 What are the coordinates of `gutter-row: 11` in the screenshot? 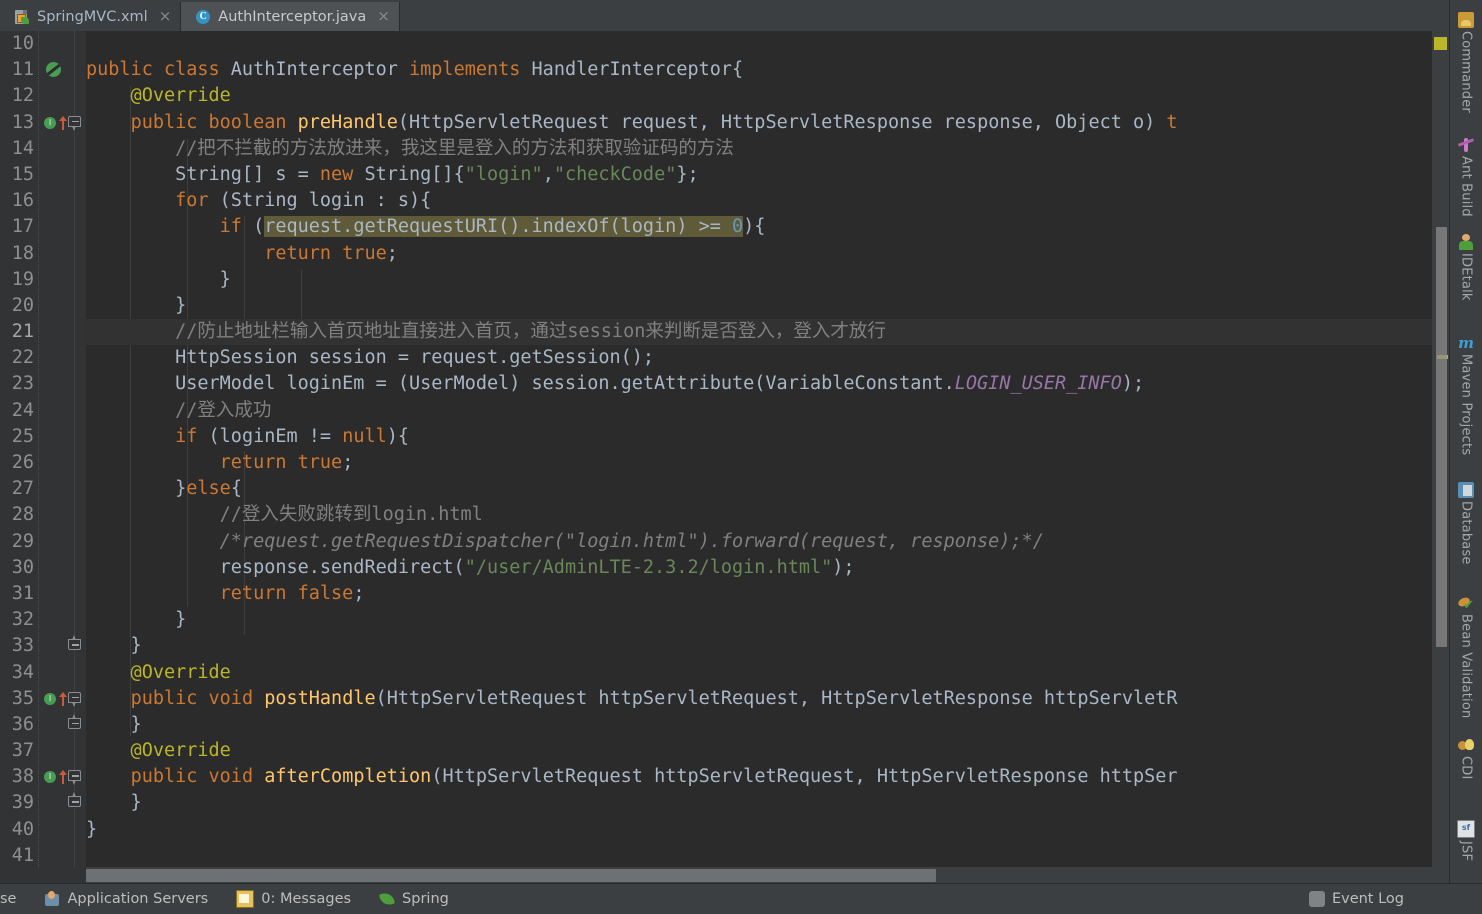 It's located at (43, 70).